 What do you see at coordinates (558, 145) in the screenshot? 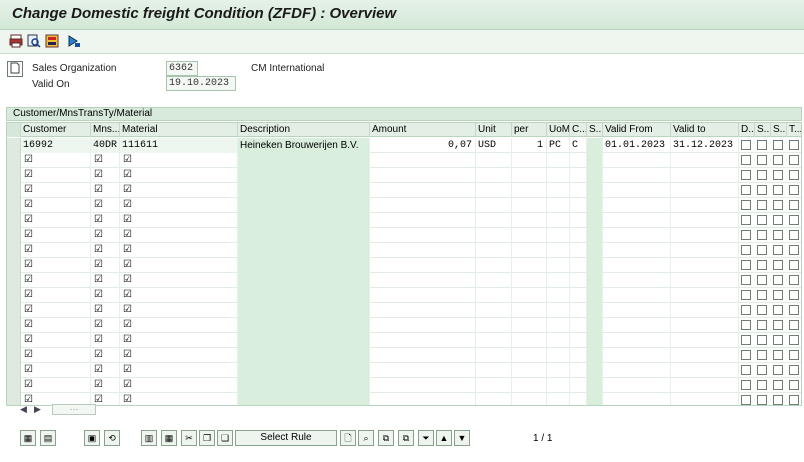
I see `cell-uom: PC` at bounding box center [558, 145].